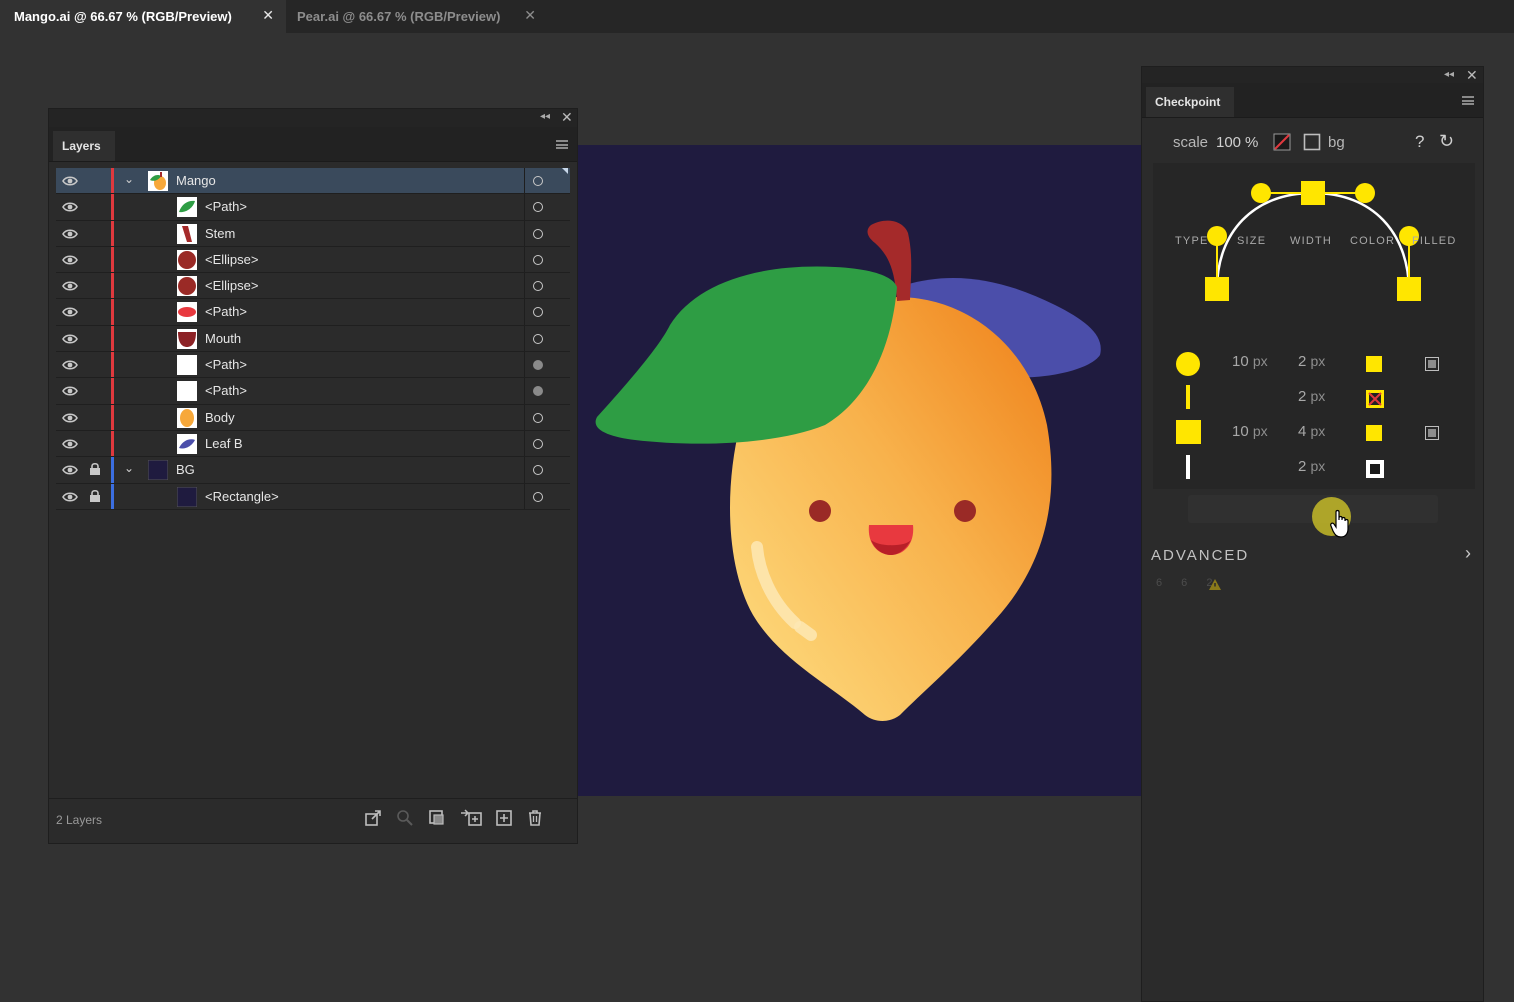 This screenshot has height=1002, width=1514. I want to click on bg-checkbox, so click(1312, 142).